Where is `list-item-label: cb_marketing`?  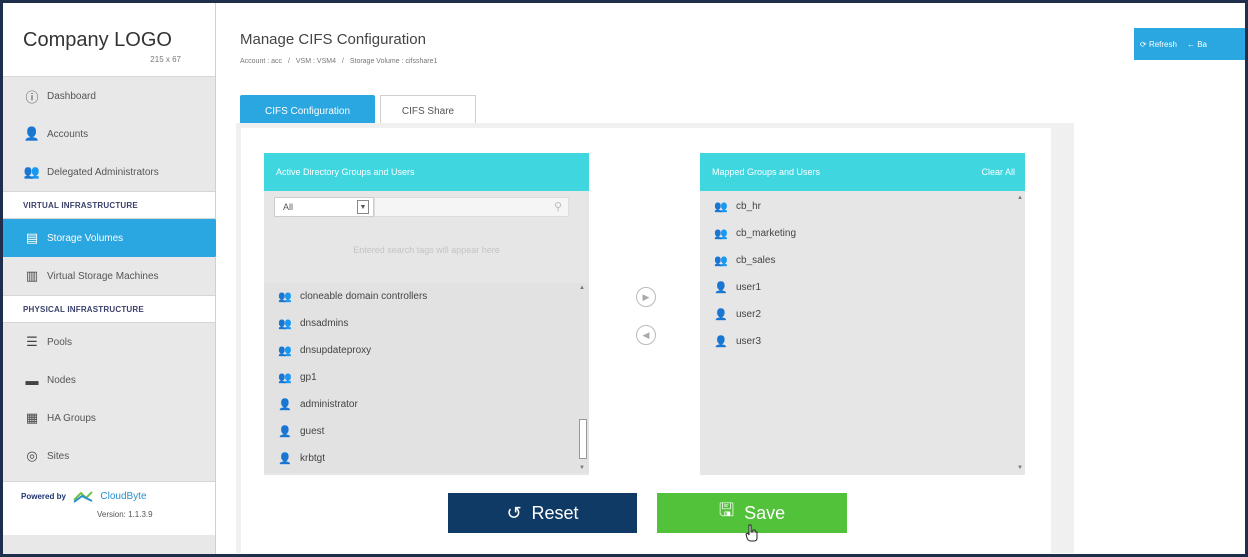 list-item-label: cb_marketing is located at coordinates (766, 233).